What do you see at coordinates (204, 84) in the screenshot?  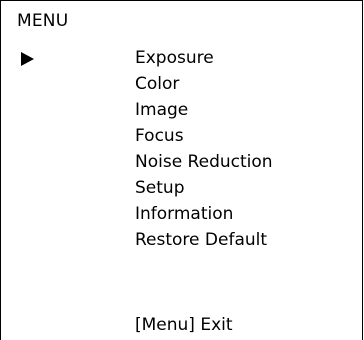 I see `menu-item-color: Color` at bounding box center [204, 84].